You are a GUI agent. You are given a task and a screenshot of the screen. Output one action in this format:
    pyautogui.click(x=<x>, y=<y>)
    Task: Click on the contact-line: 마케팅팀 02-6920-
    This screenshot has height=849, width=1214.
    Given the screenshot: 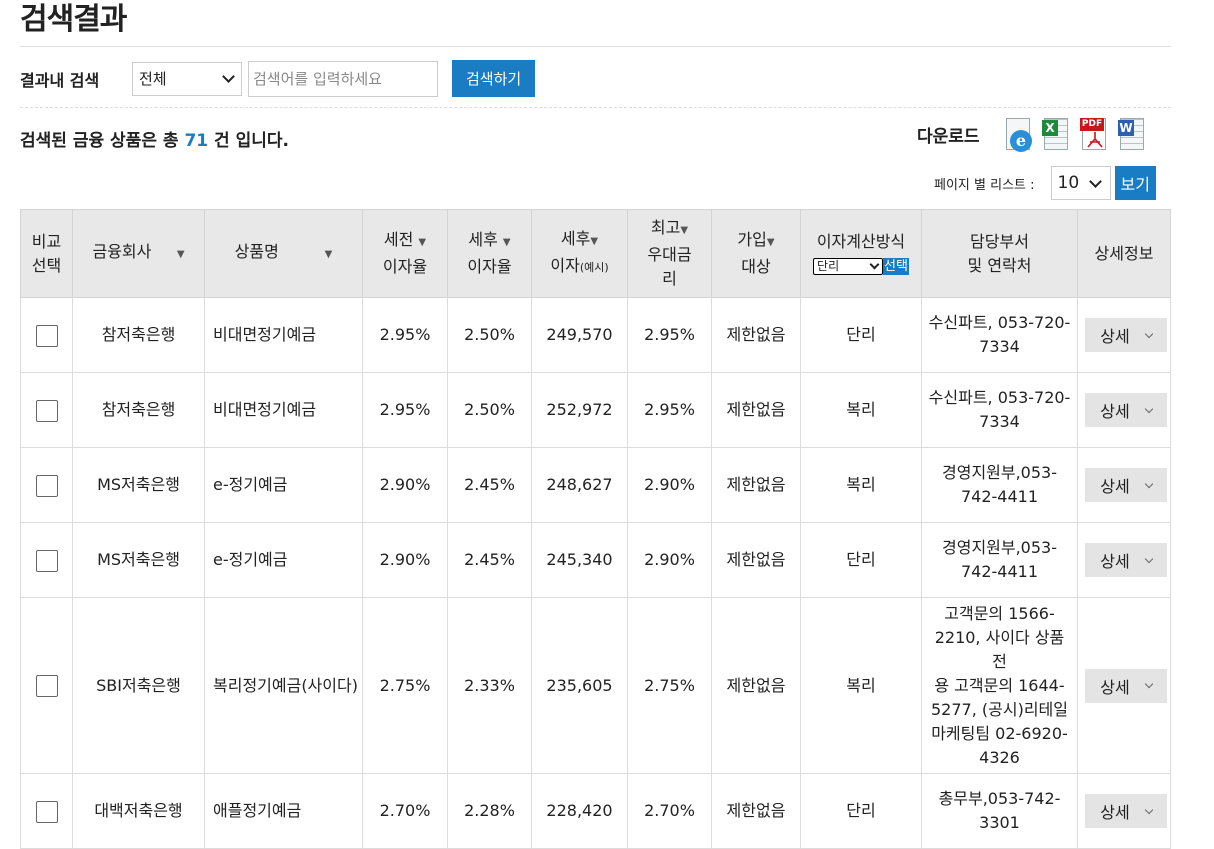 What is the action you would take?
    pyautogui.click(x=999, y=733)
    